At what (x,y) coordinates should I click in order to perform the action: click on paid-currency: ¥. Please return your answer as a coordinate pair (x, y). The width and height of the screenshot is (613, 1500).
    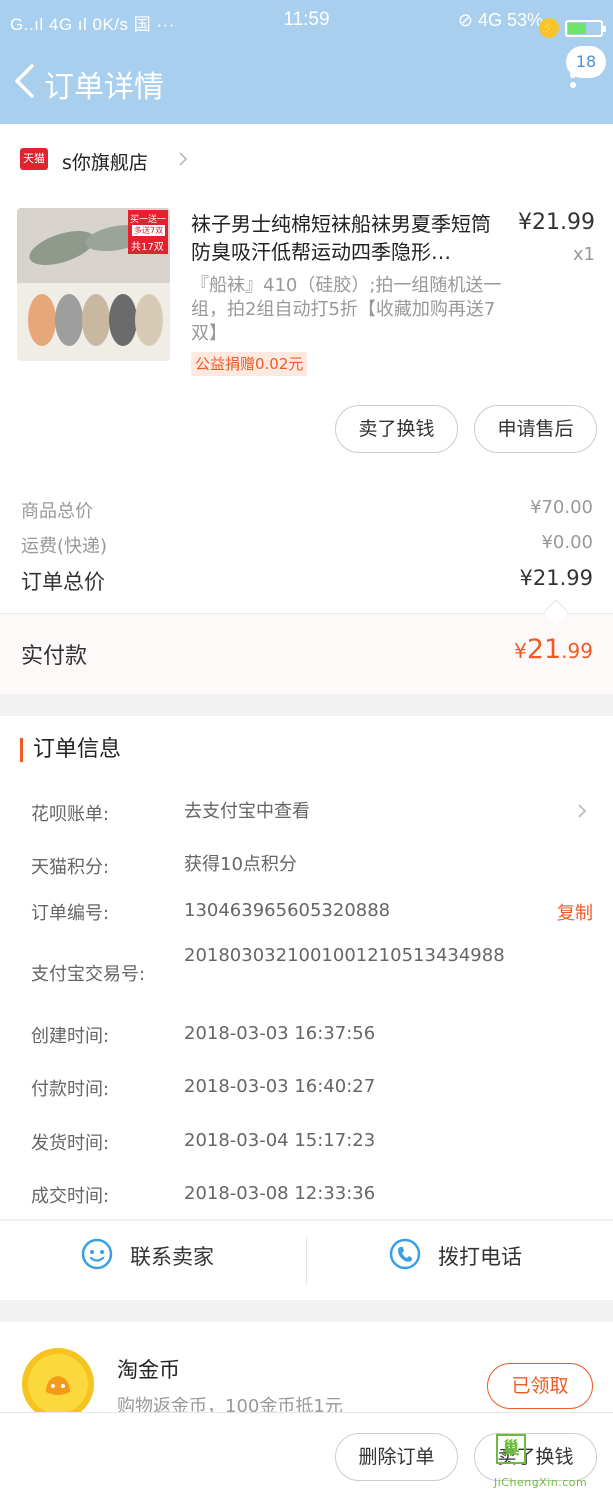
    Looking at the image, I should click on (520, 651).